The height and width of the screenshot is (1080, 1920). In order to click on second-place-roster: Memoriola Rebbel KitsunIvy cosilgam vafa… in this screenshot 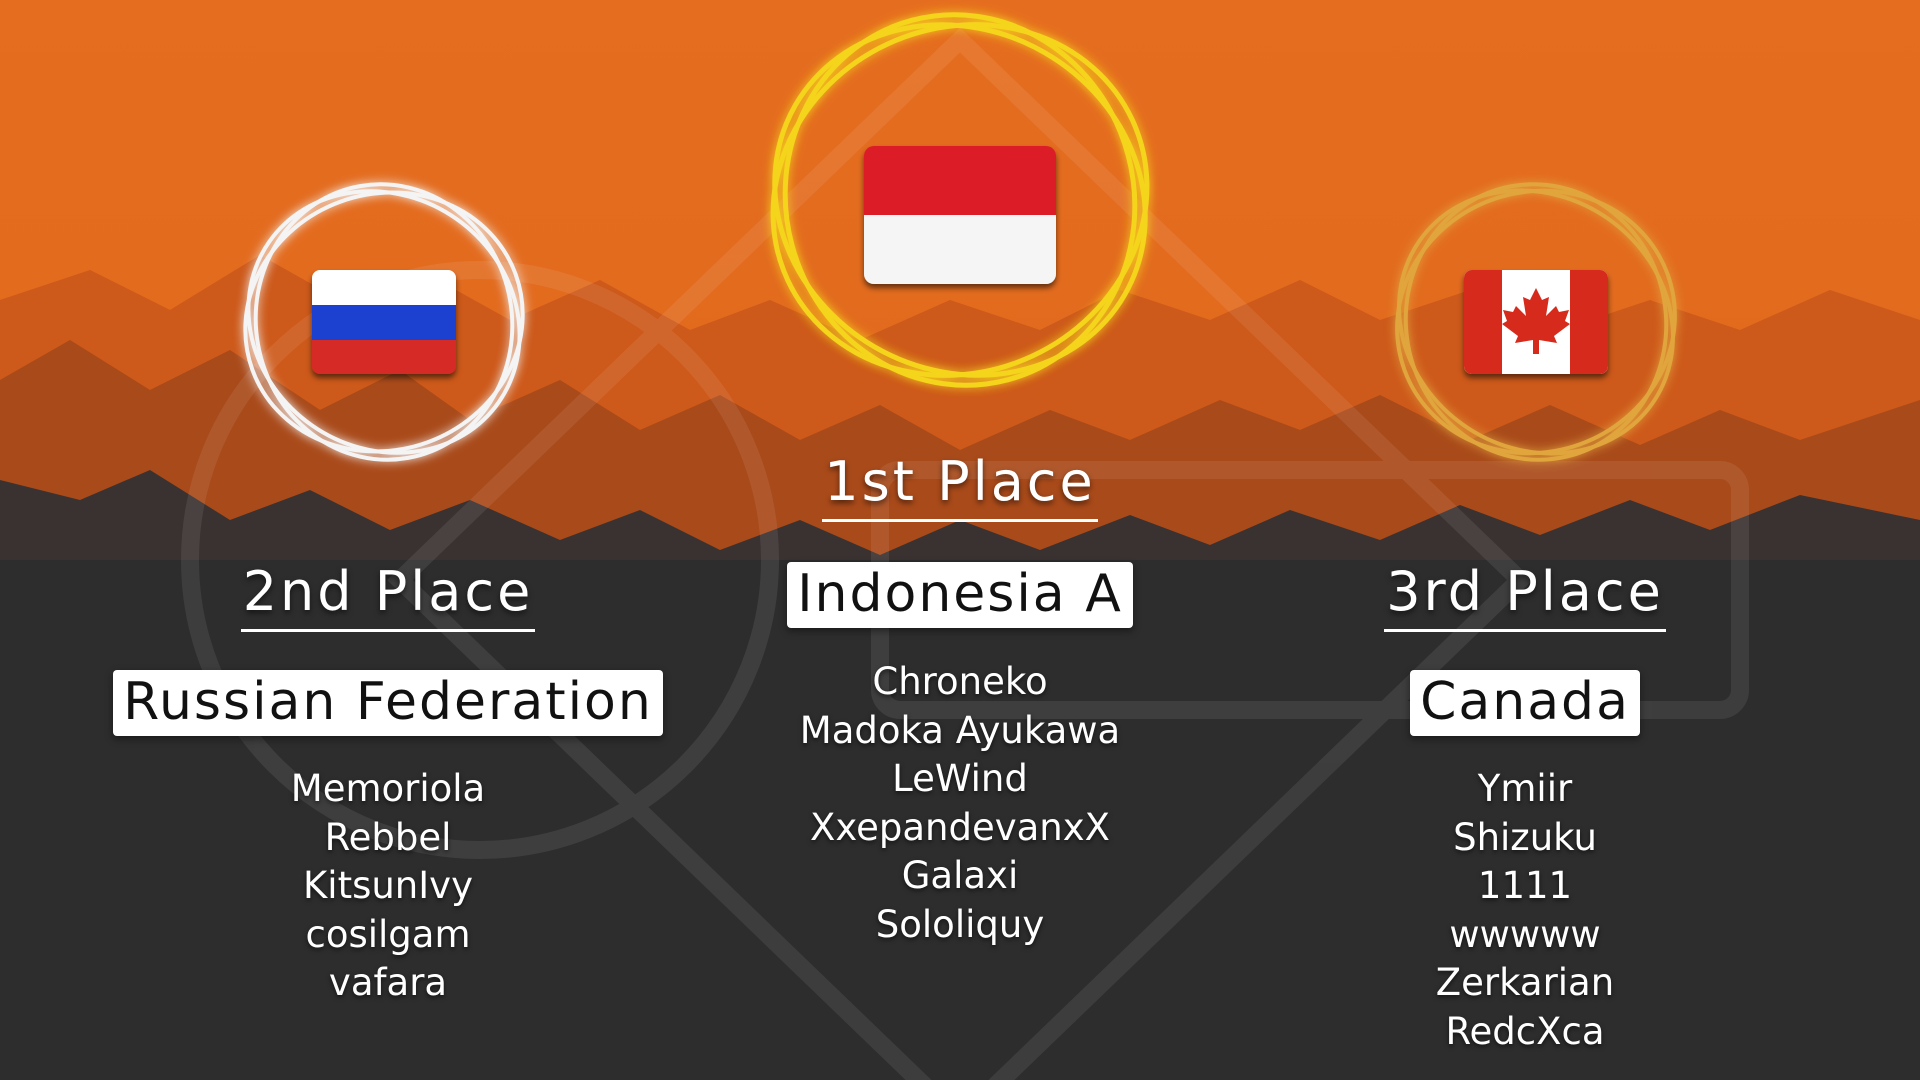, I will do `click(388, 886)`.